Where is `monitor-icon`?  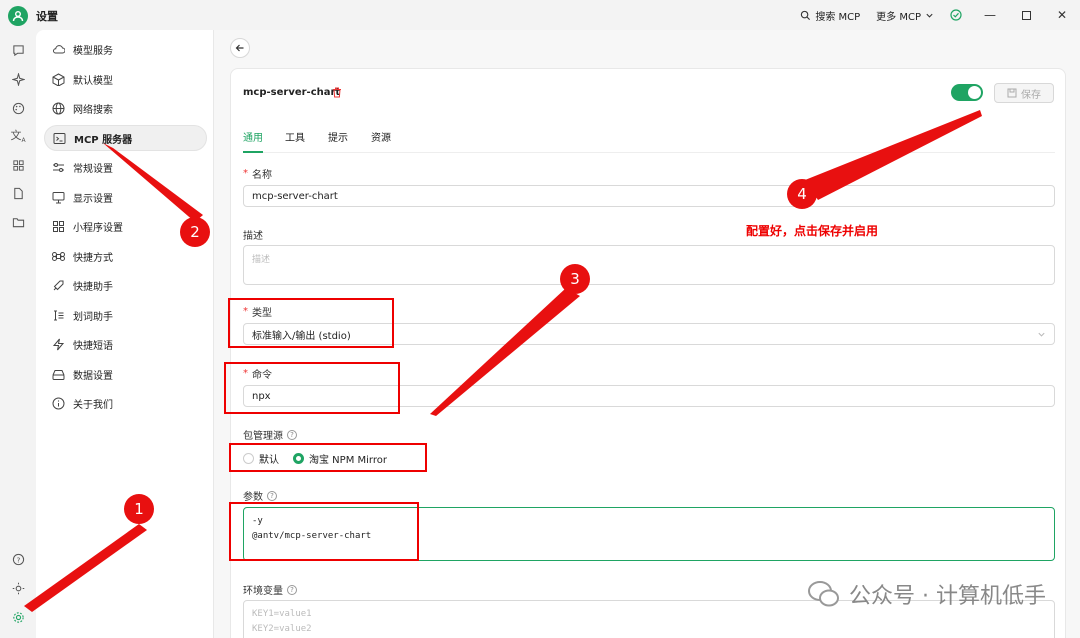
monitor-icon is located at coordinates (58, 197).